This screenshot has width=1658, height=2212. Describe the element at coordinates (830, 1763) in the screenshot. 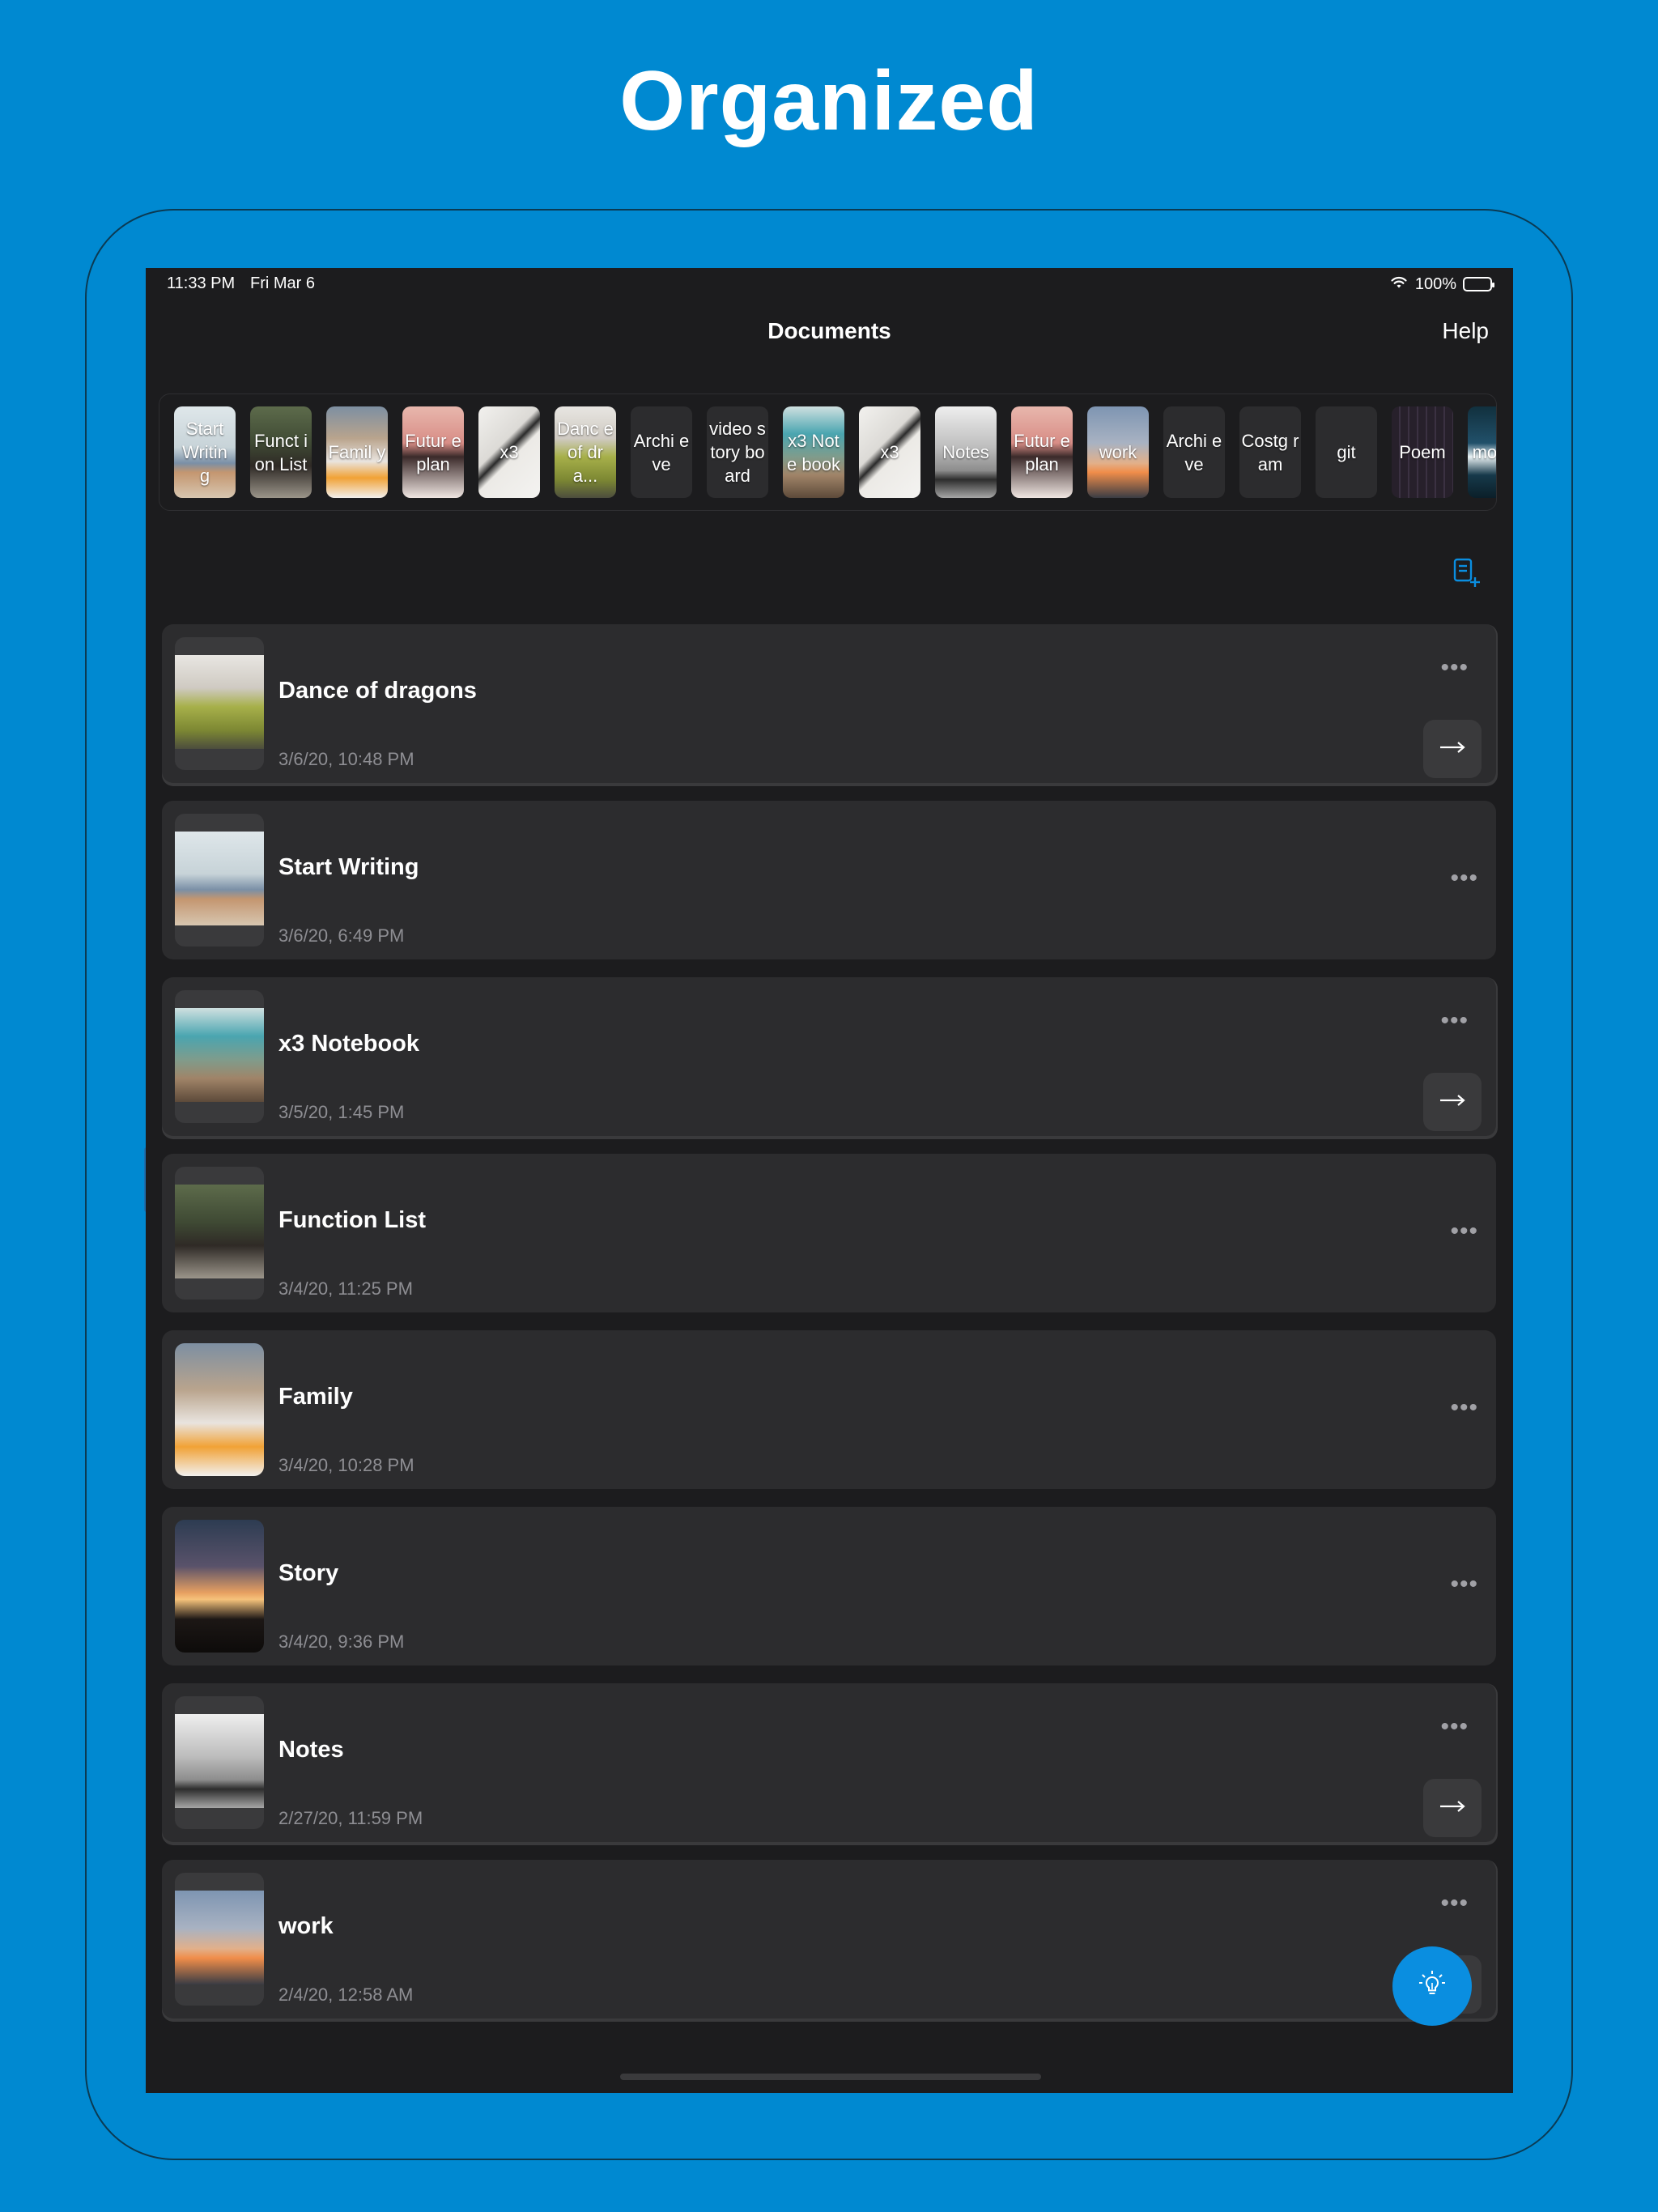

I see `document-row: Notes 2/27/20, 11:59 PM •••` at that location.